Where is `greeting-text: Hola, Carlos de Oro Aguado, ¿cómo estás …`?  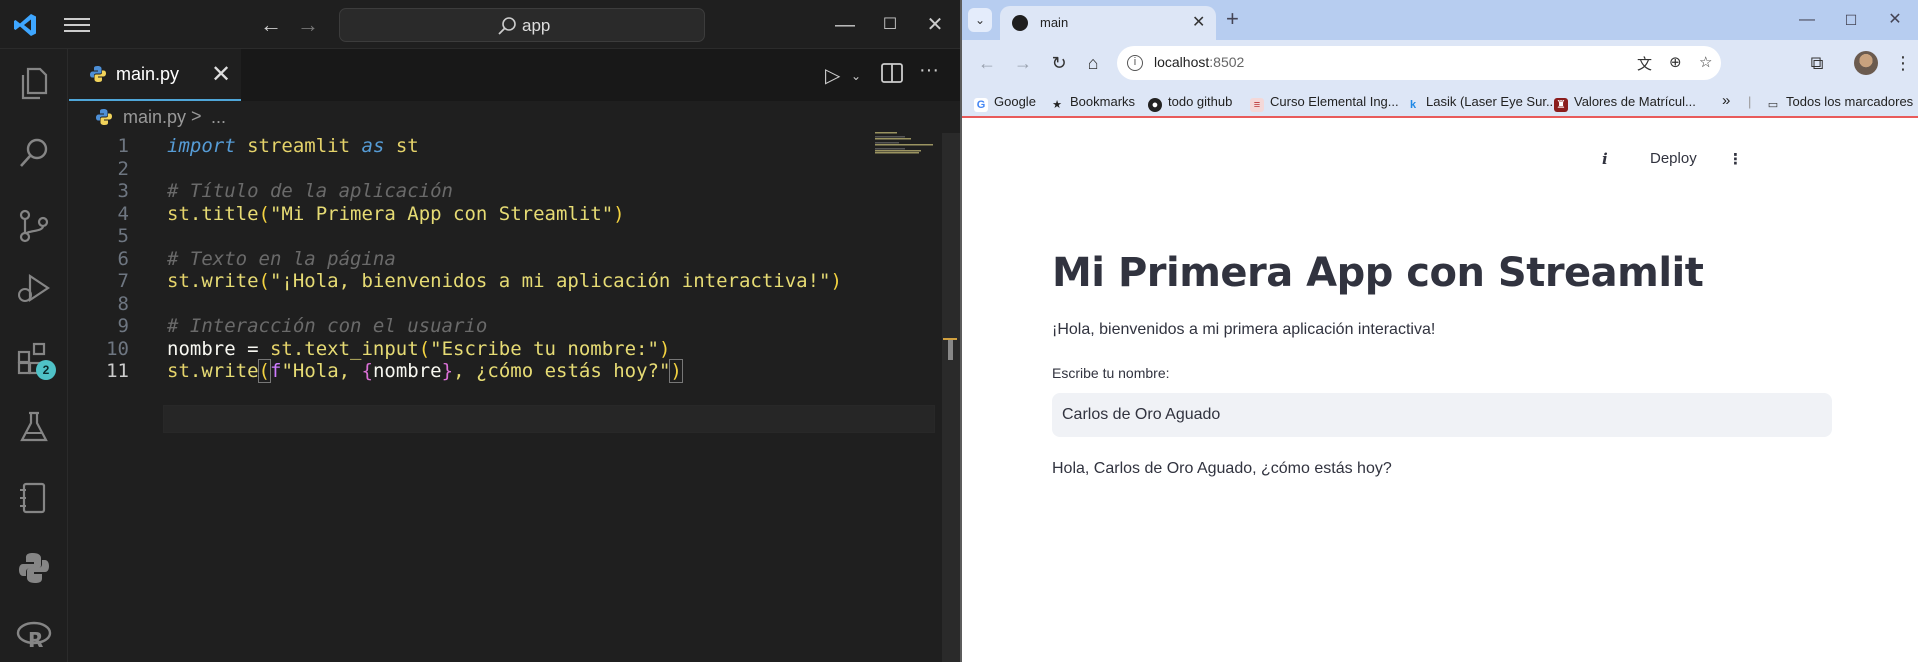
greeting-text: Hola, Carlos de Oro Aguado, ¿cómo estás … is located at coordinates (1222, 468).